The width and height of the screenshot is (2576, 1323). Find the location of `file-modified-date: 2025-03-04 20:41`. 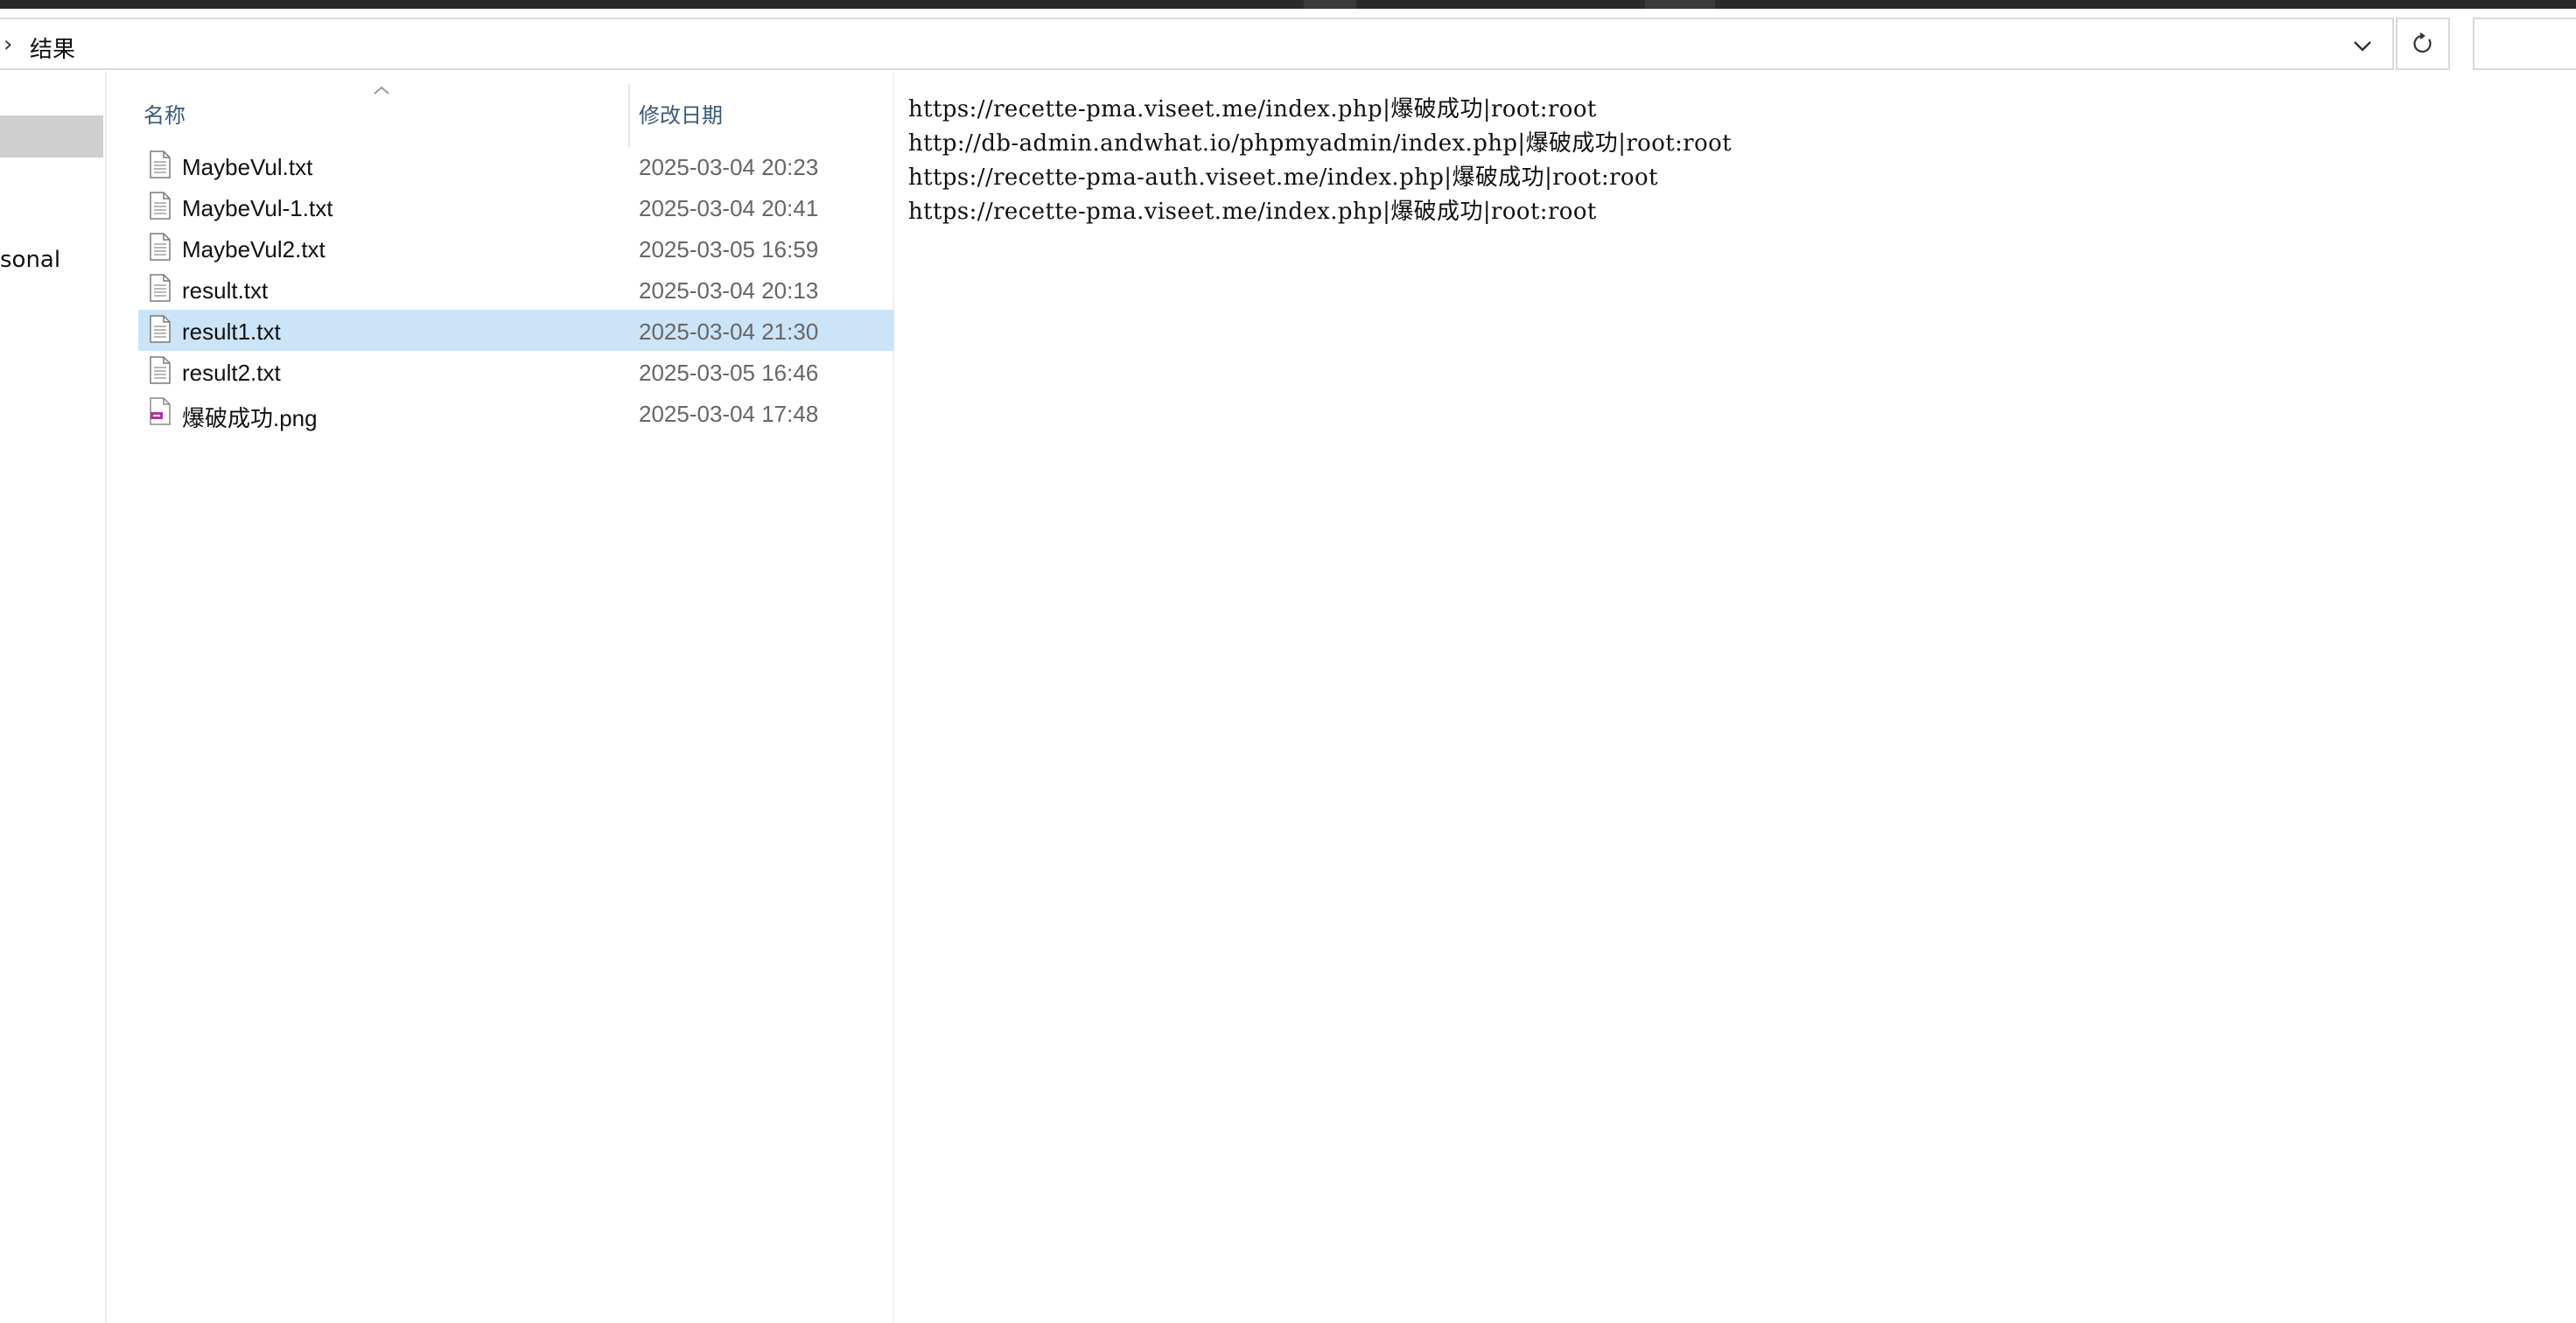

file-modified-date: 2025-03-04 20:41 is located at coordinates (729, 208).